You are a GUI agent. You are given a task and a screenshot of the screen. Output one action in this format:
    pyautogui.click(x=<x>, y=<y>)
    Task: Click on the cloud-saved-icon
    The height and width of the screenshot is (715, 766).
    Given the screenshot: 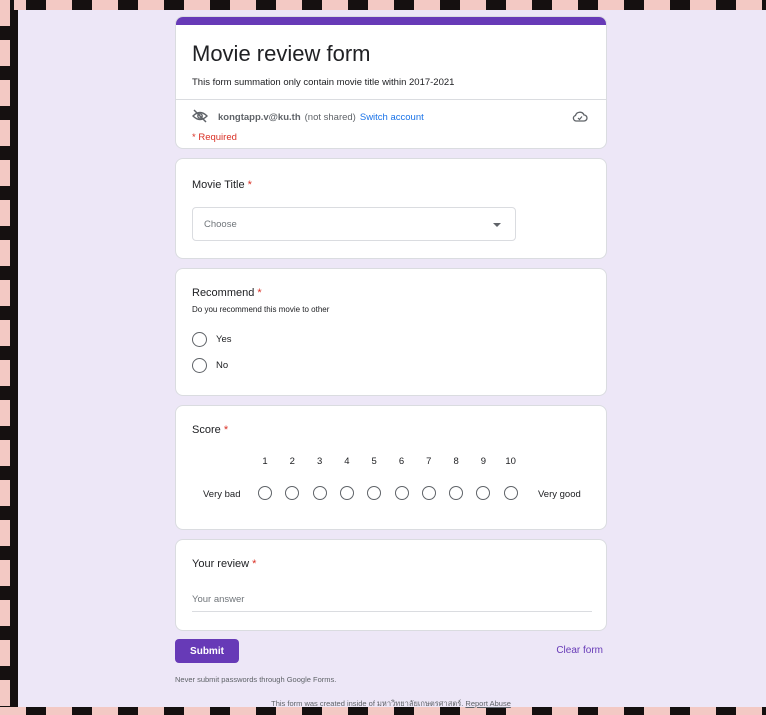 What is the action you would take?
    pyautogui.click(x=580, y=118)
    